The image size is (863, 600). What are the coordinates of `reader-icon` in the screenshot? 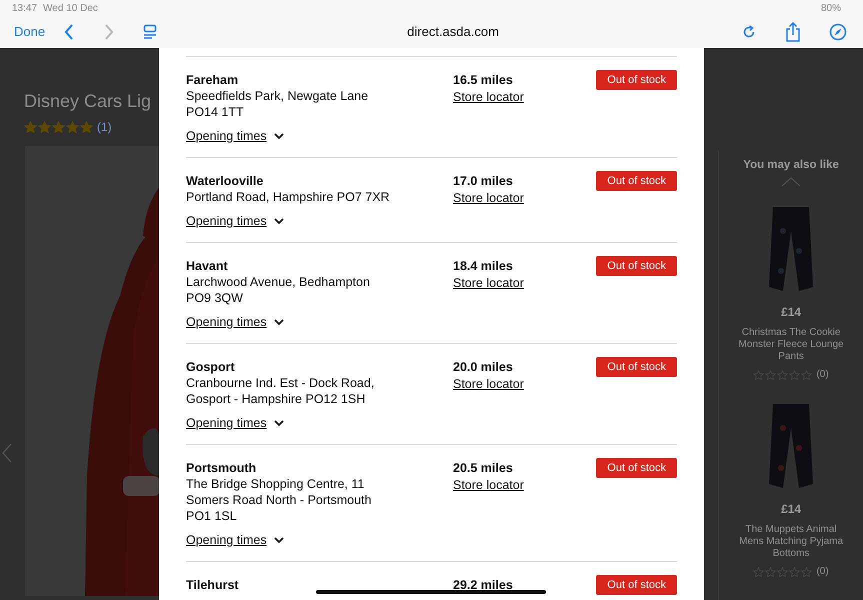 It's located at (150, 32).